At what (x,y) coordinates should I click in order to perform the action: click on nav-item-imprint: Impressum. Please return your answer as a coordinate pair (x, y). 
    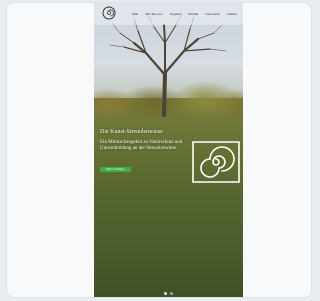
    Looking at the image, I should click on (212, 14).